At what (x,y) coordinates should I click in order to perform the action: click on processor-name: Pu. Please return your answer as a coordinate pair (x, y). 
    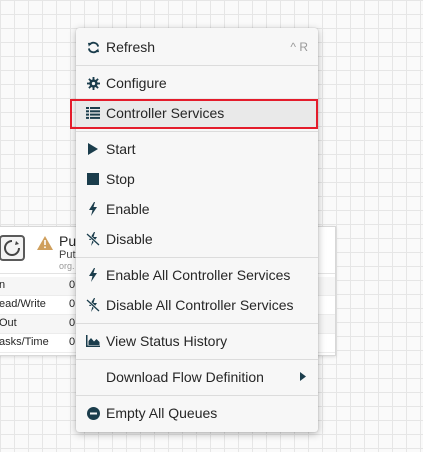
    Looking at the image, I should click on (68, 241).